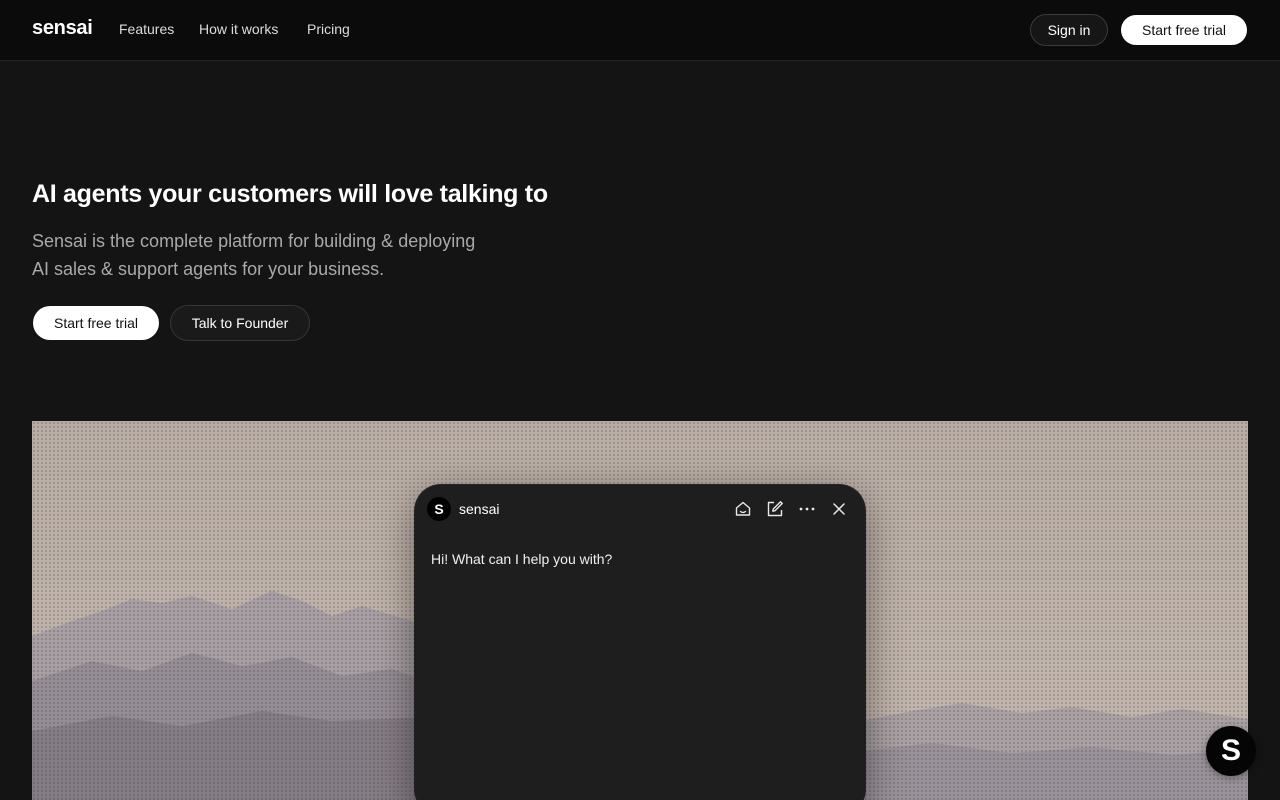 Image resolution: width=1280 pixels, height=800 pixels. Describe the element at coordinates (640, 642) in the screenshot. I see `chat-widget: S sensai Hi! What can I help you with?` at that location.